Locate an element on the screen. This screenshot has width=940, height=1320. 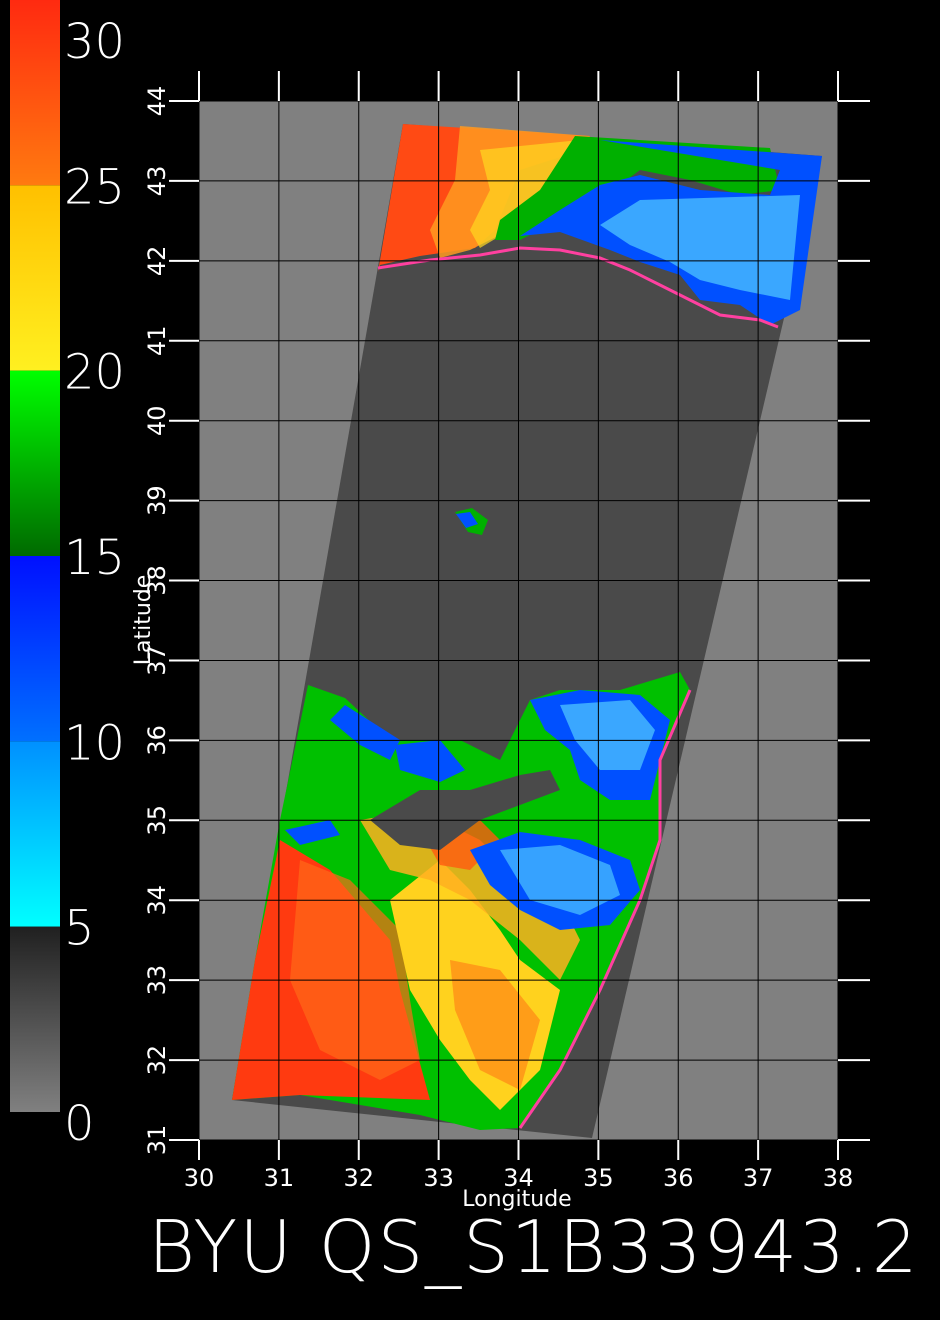
colorbar is located at coordinates (35, 556).